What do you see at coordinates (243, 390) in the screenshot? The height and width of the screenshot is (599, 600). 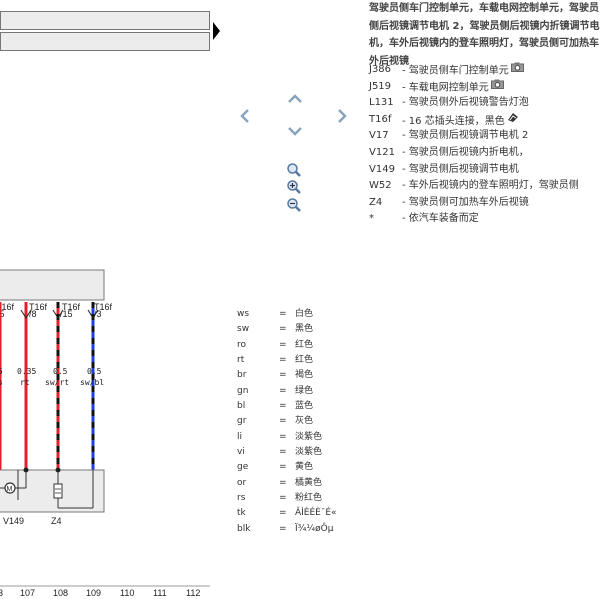 I see `color-code: gn` at bounding box center [243, 390].